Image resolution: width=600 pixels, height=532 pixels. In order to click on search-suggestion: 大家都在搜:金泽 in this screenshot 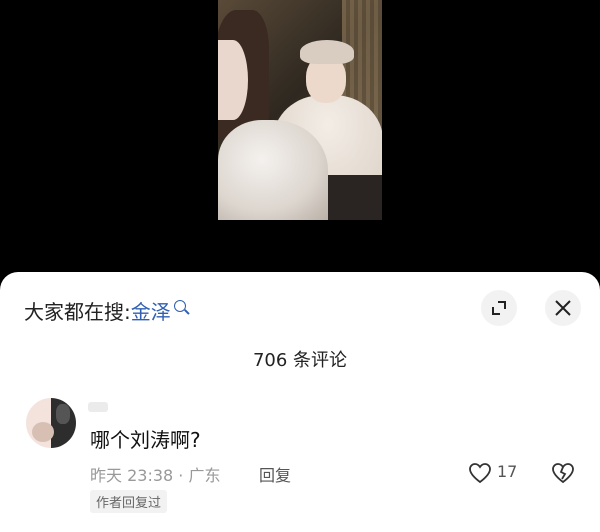, I will do `click(105, 310)`.